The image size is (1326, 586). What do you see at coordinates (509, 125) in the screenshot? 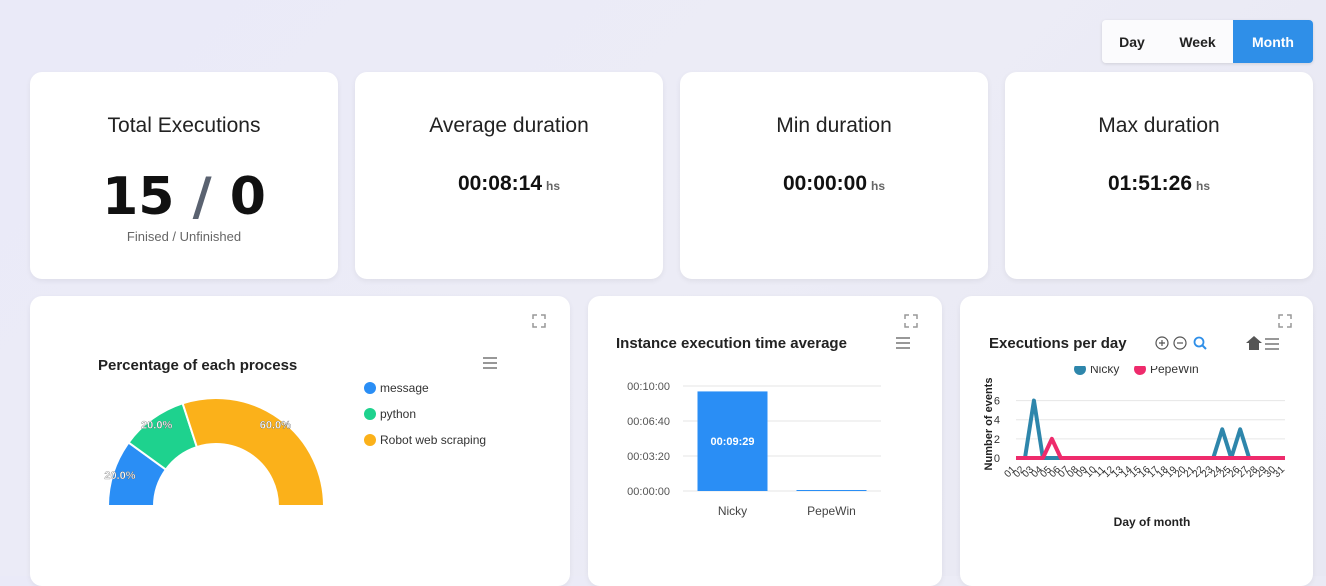
I see `average-duration-title: Average duration` at bounding box center [509, 125].